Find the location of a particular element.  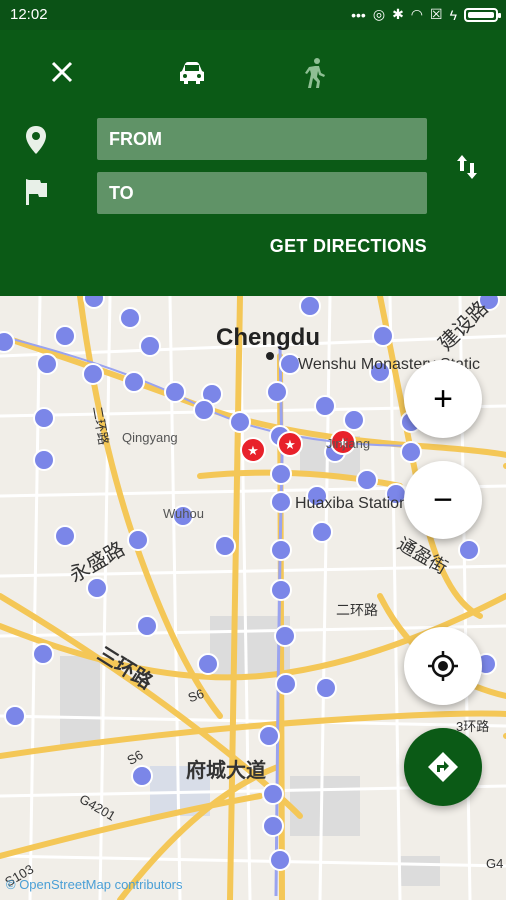

close-icon is located at coordinates (62, 72).